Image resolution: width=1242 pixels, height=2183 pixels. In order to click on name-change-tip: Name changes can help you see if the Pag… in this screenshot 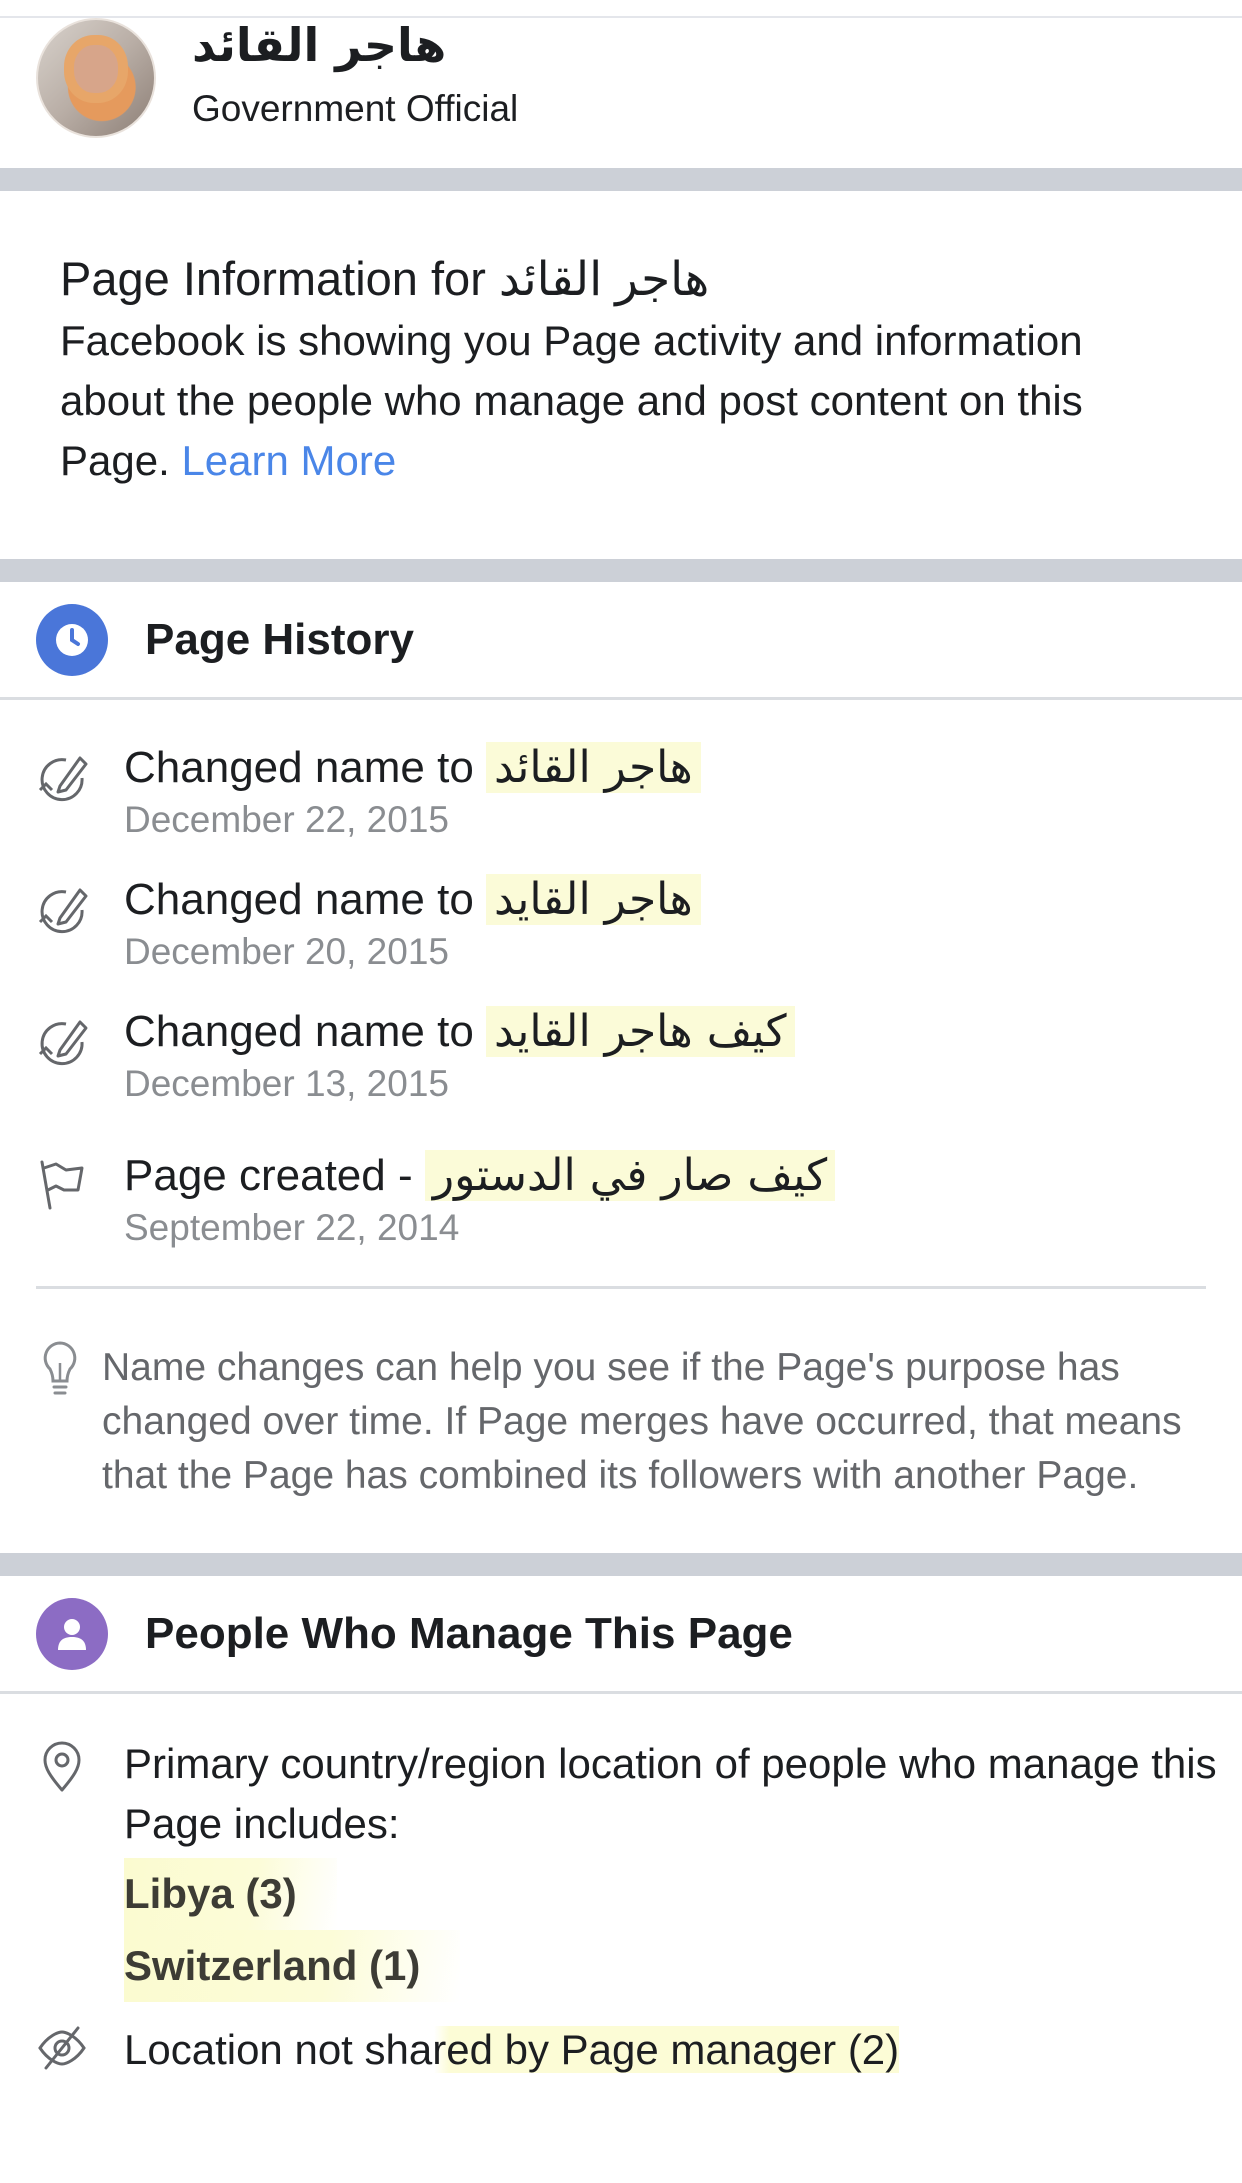, I will do `click(621, 1421)`.